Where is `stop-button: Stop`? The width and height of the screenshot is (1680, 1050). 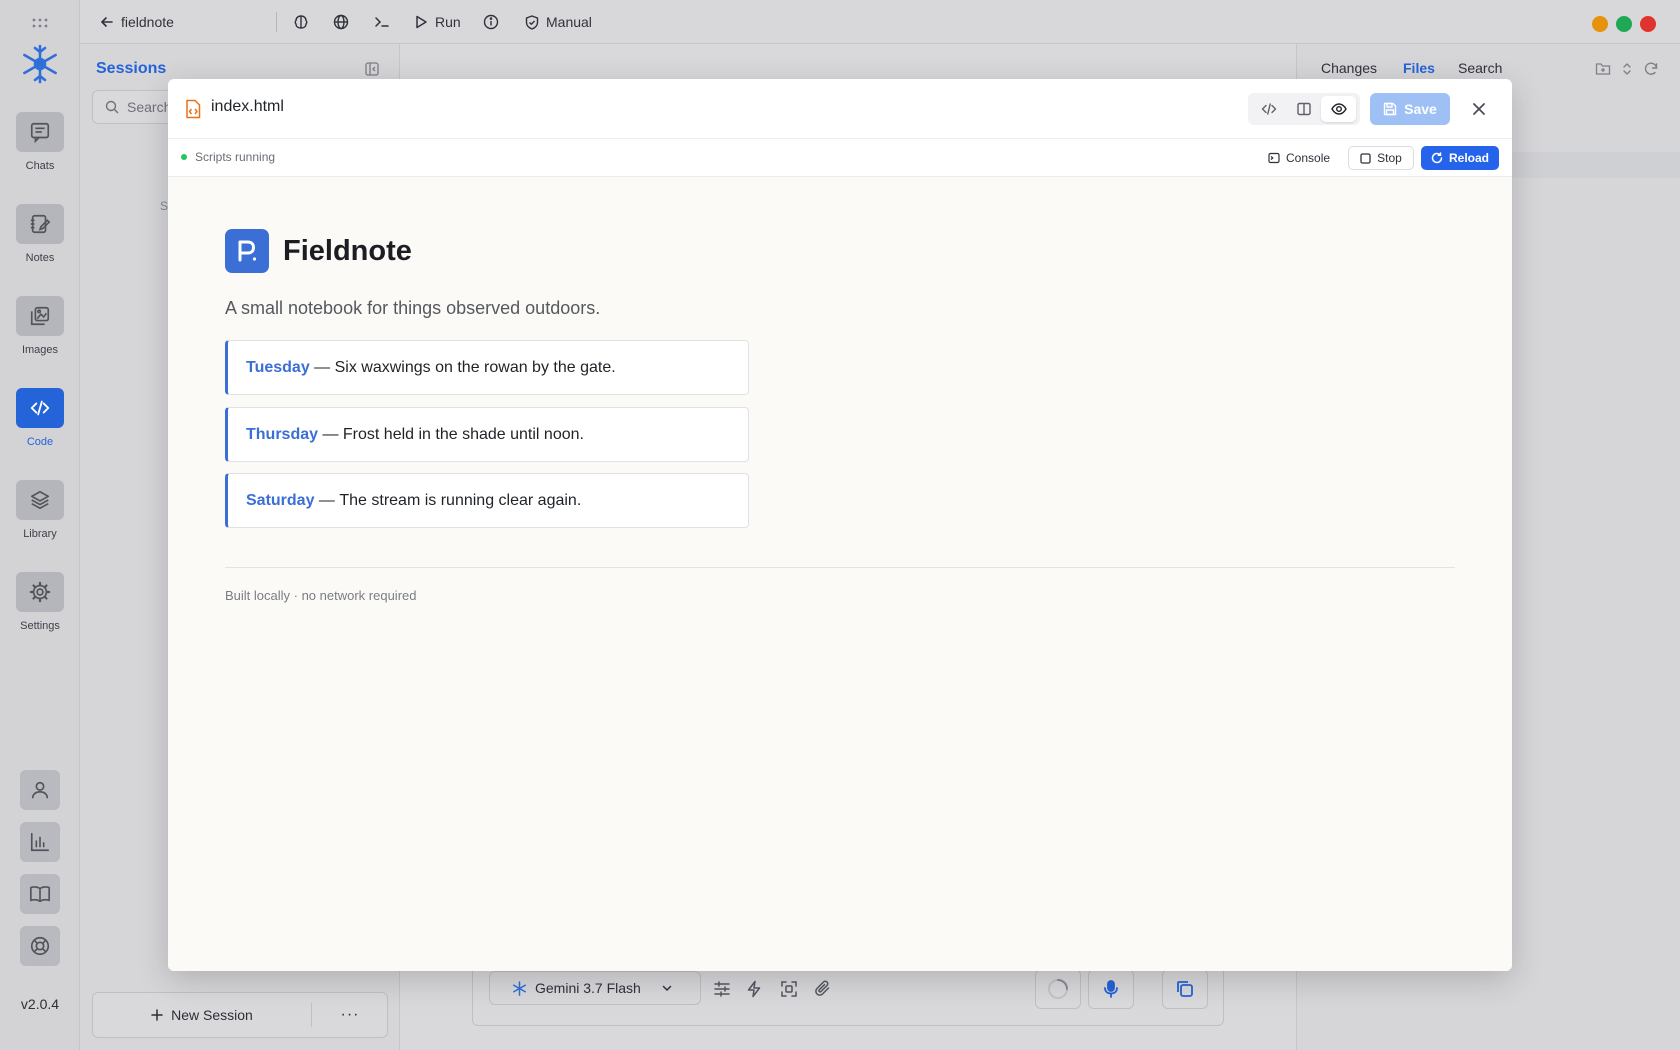 stop-button: Stop is located at coordinates (1381, 158).